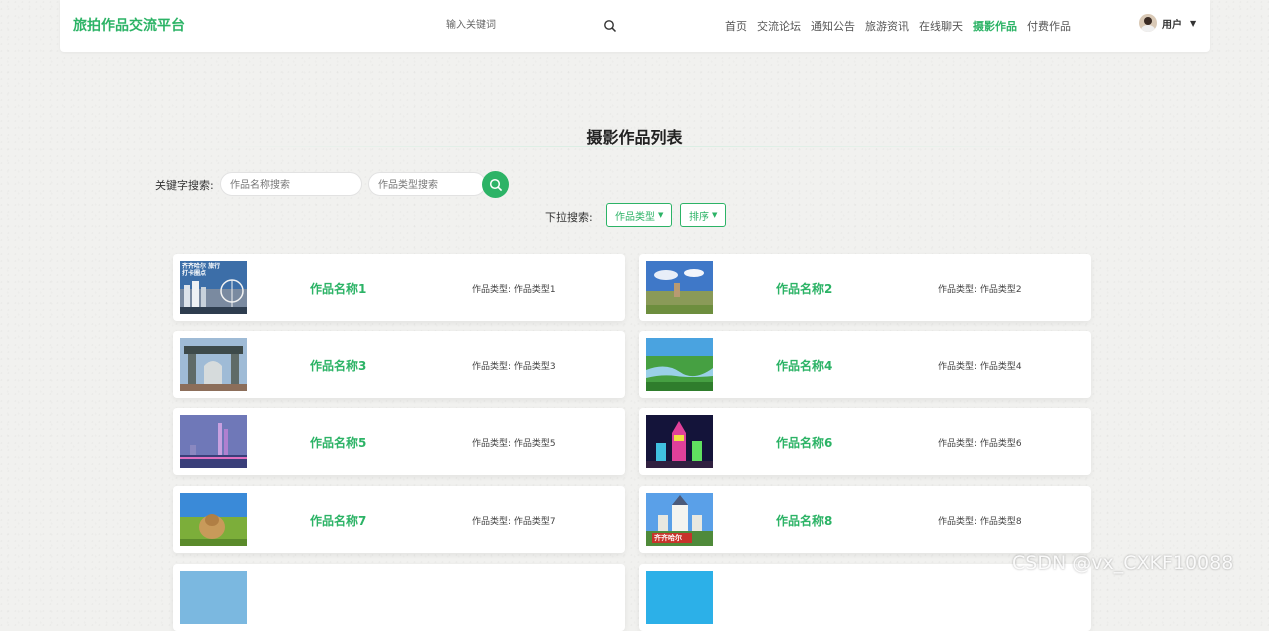 This screenshot has height=631, width=1269. Describe the element at coordinates (534, 367) in the screenshot. I see `work-type-value: 作品类型3` at that location.